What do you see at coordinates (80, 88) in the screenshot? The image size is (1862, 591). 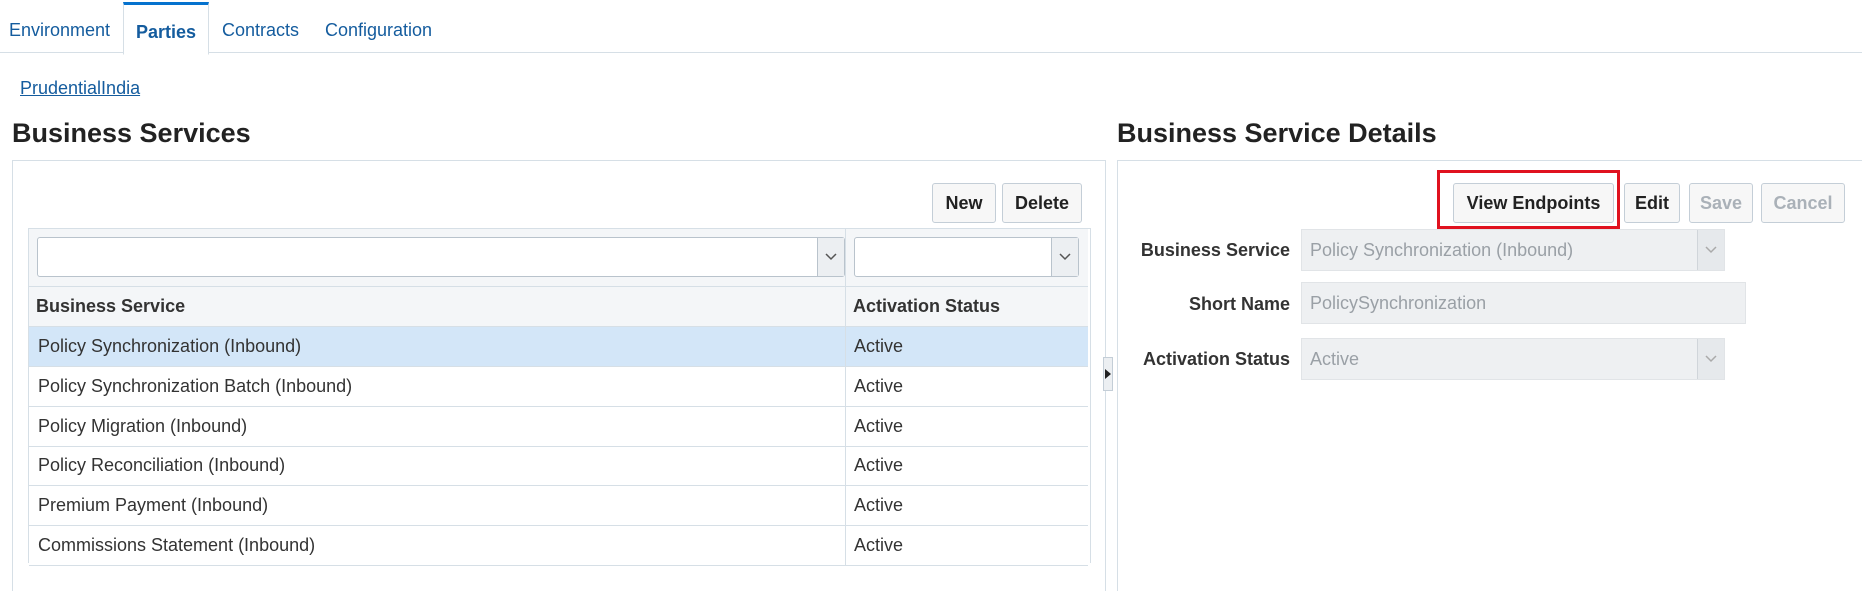 I see `breadcrumb-party-link: PrudentialIndia` at bounding box center [80, 88].